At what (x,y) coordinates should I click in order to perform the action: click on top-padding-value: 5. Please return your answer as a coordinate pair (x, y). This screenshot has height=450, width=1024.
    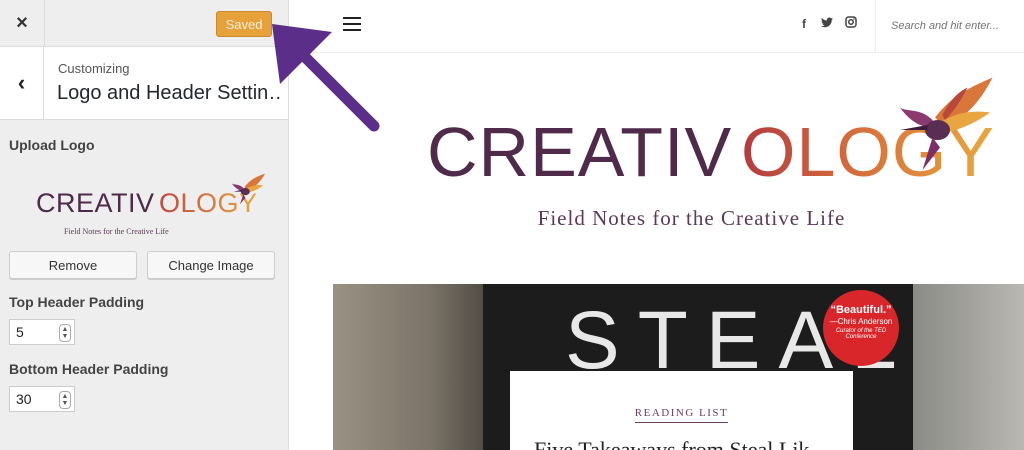
    Looking at the image, I should click on (20, 332).